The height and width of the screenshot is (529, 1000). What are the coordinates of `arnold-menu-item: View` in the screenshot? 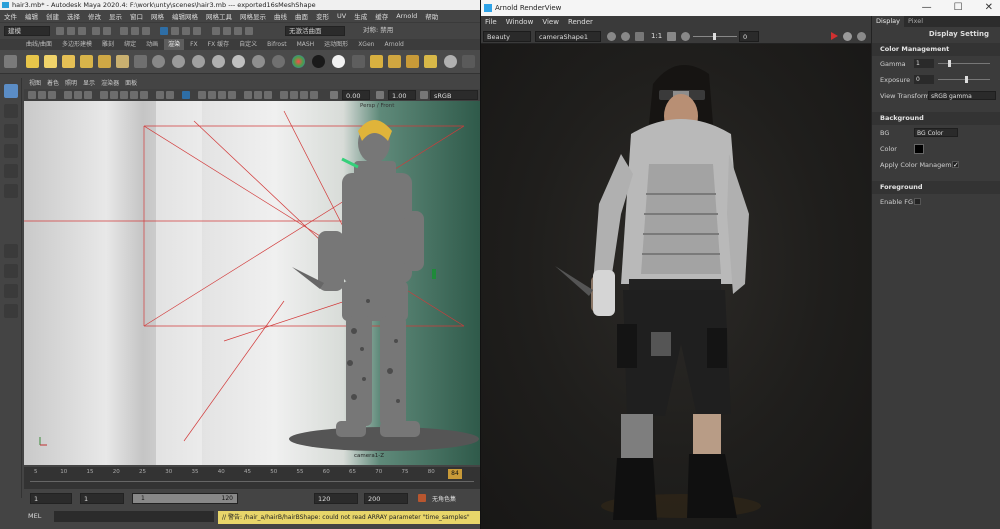 It's located at (550, 22).